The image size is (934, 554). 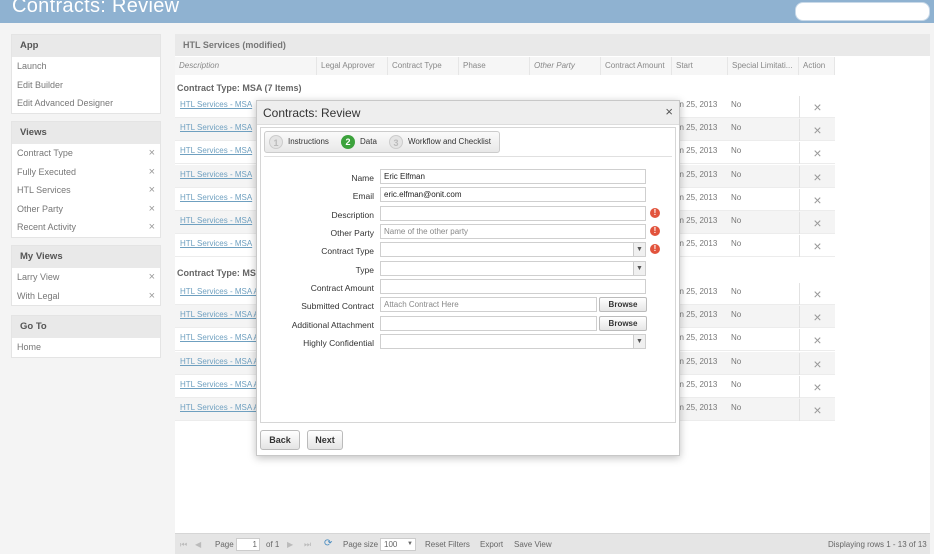 What do you see at coordinates (565, 66) in the screenshot?
I see `column-header-other-party: Other Party` at bounding box center [565, 66].